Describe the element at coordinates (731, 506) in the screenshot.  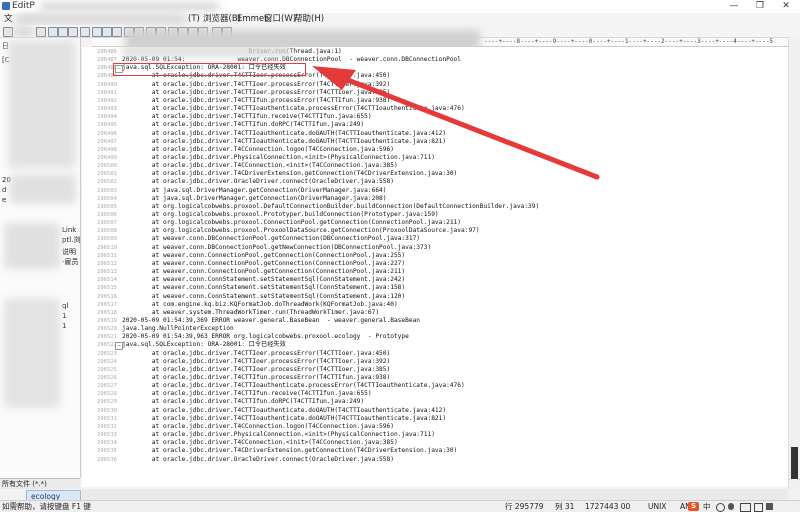
I see `microphone-icon` at that location.